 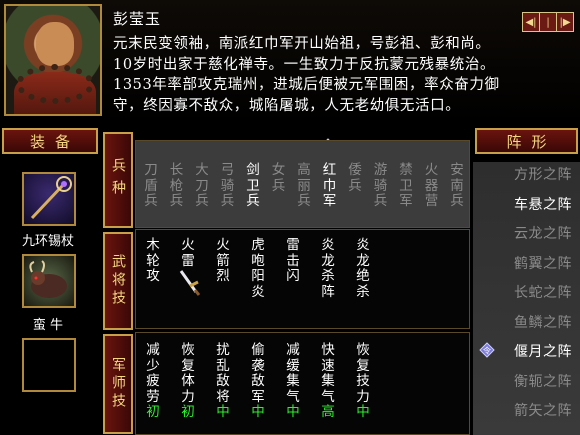 I want to click on bing-skill-label: 安南兵, so click(x=457, y=185).